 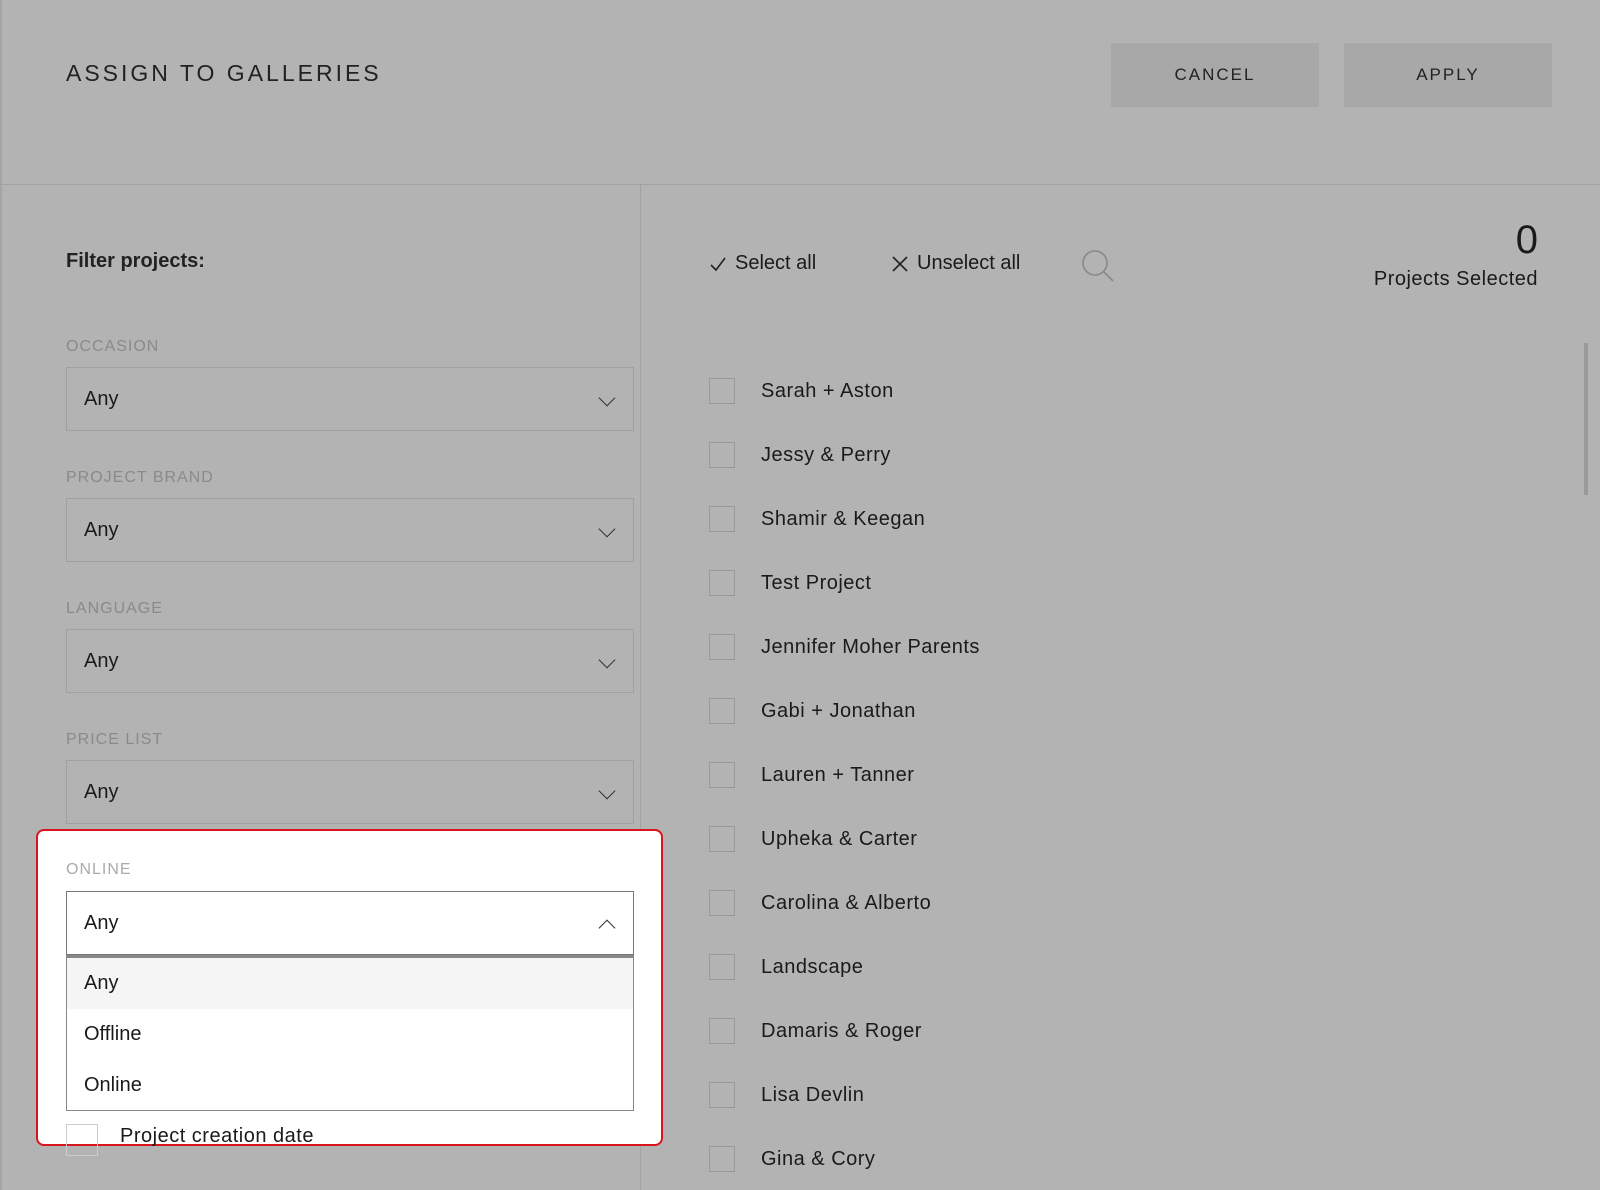 I want to click on filter-label: PROJECT BRAND, so click(x=140, y=477).